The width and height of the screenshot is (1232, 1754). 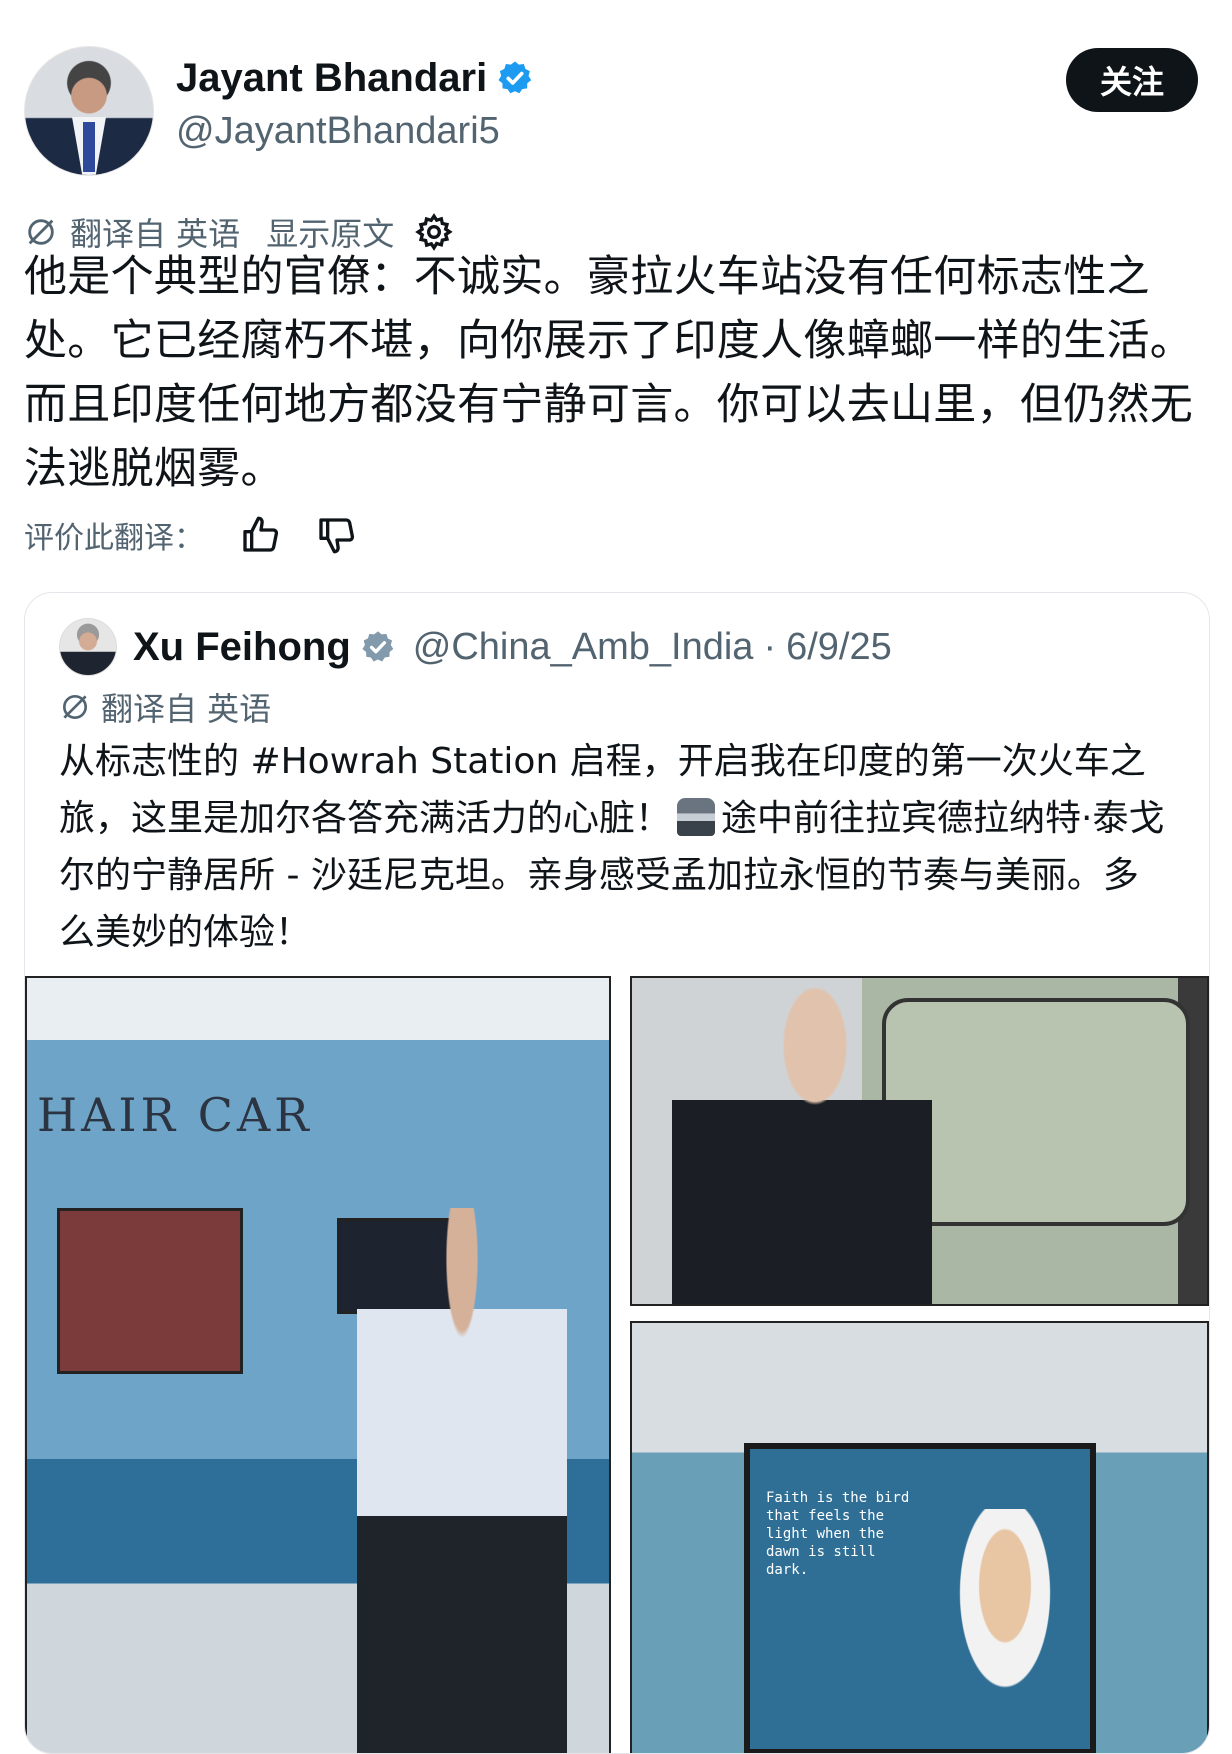 I want to click on author-avatar, so click(x=89, y=111).